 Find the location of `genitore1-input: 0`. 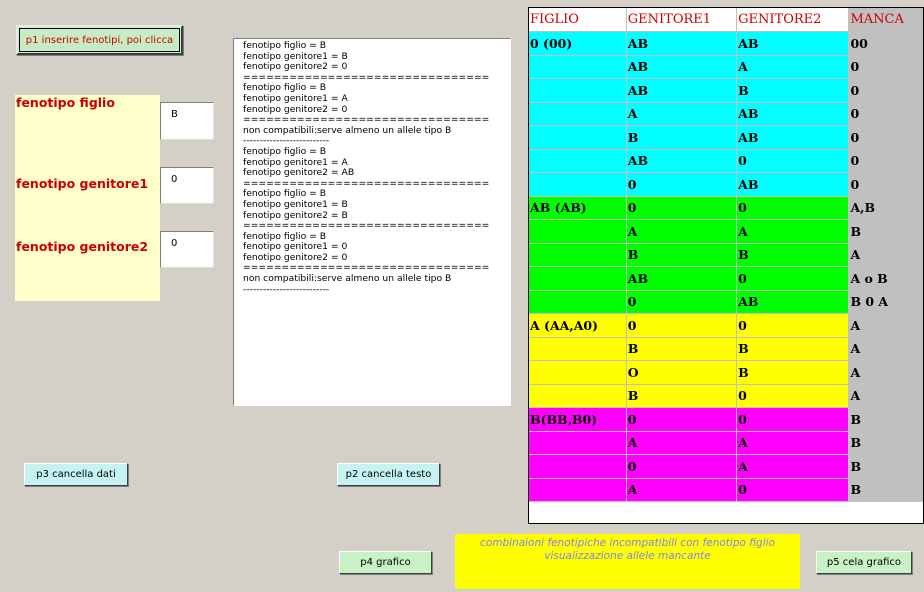

genitore1-input: 0 is located at coordinates (187, 185).